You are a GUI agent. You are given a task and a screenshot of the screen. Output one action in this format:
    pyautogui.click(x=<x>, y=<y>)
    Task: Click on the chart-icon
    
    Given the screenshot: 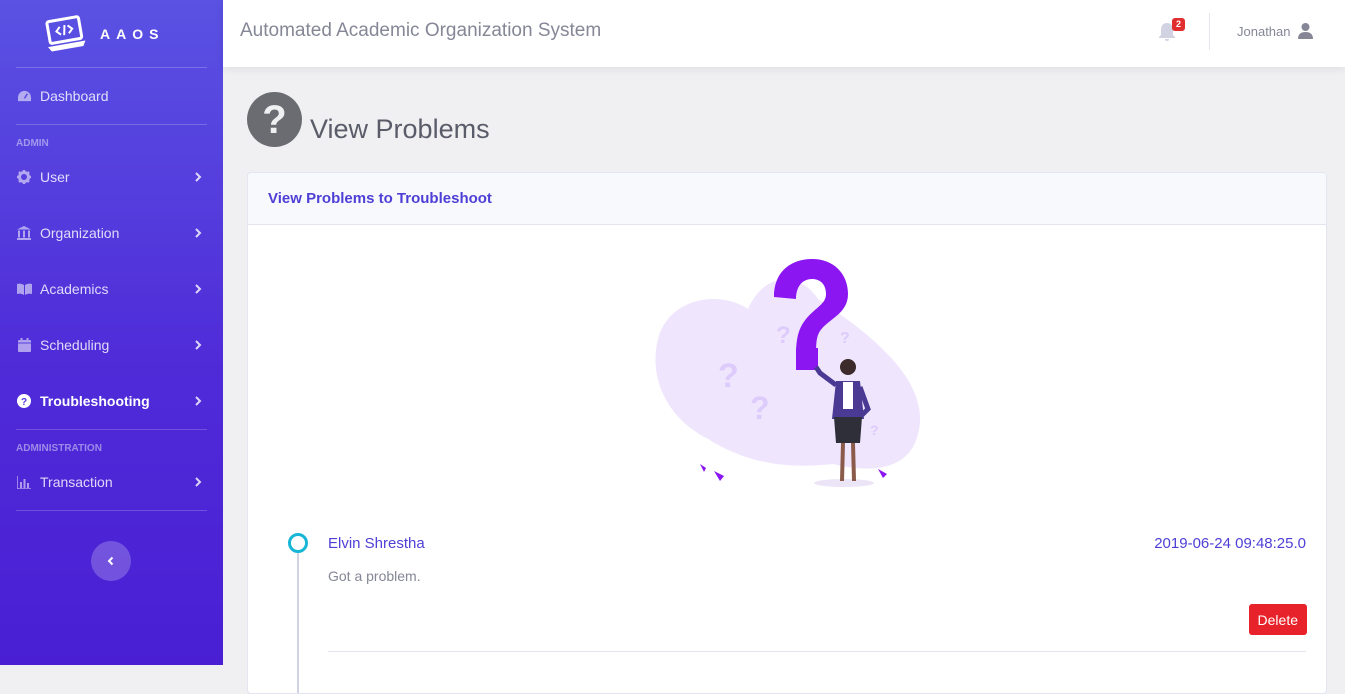 What is the action you would take?
    pyautogui.click(x=24, y=482)
    